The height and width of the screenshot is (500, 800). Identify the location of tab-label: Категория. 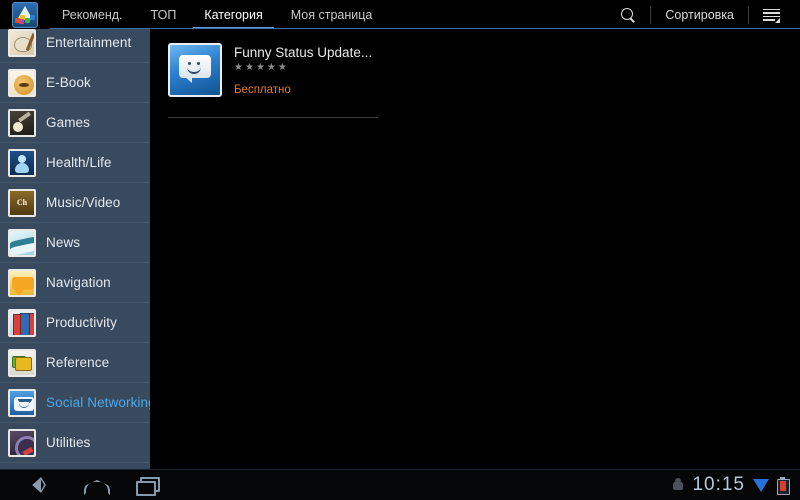
(233, 15).